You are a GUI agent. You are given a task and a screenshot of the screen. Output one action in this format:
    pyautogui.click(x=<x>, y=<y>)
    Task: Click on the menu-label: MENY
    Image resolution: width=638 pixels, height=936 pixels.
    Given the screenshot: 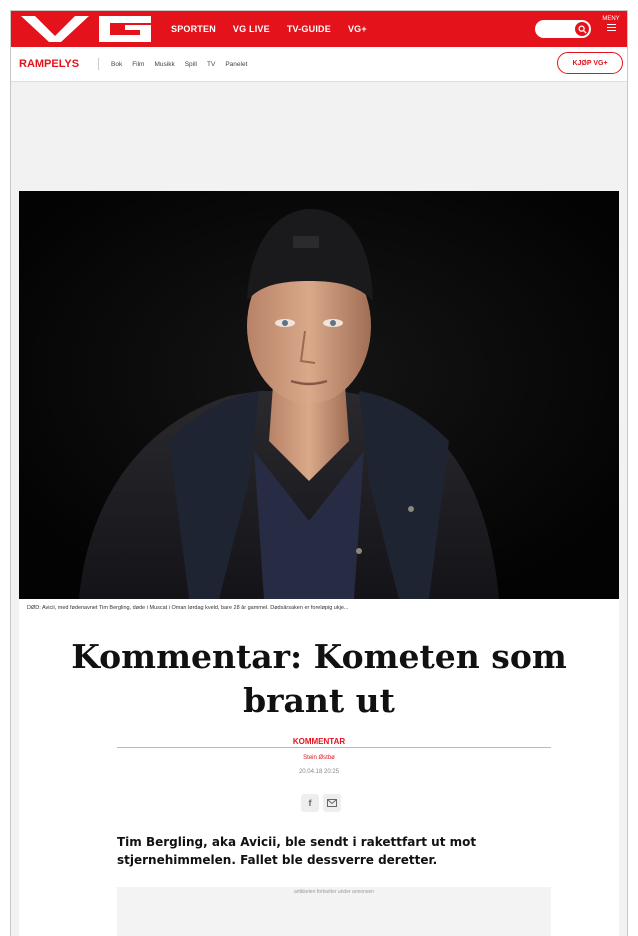 What is the action you would take?
    pyautogui.click(x=611, y=19)
    